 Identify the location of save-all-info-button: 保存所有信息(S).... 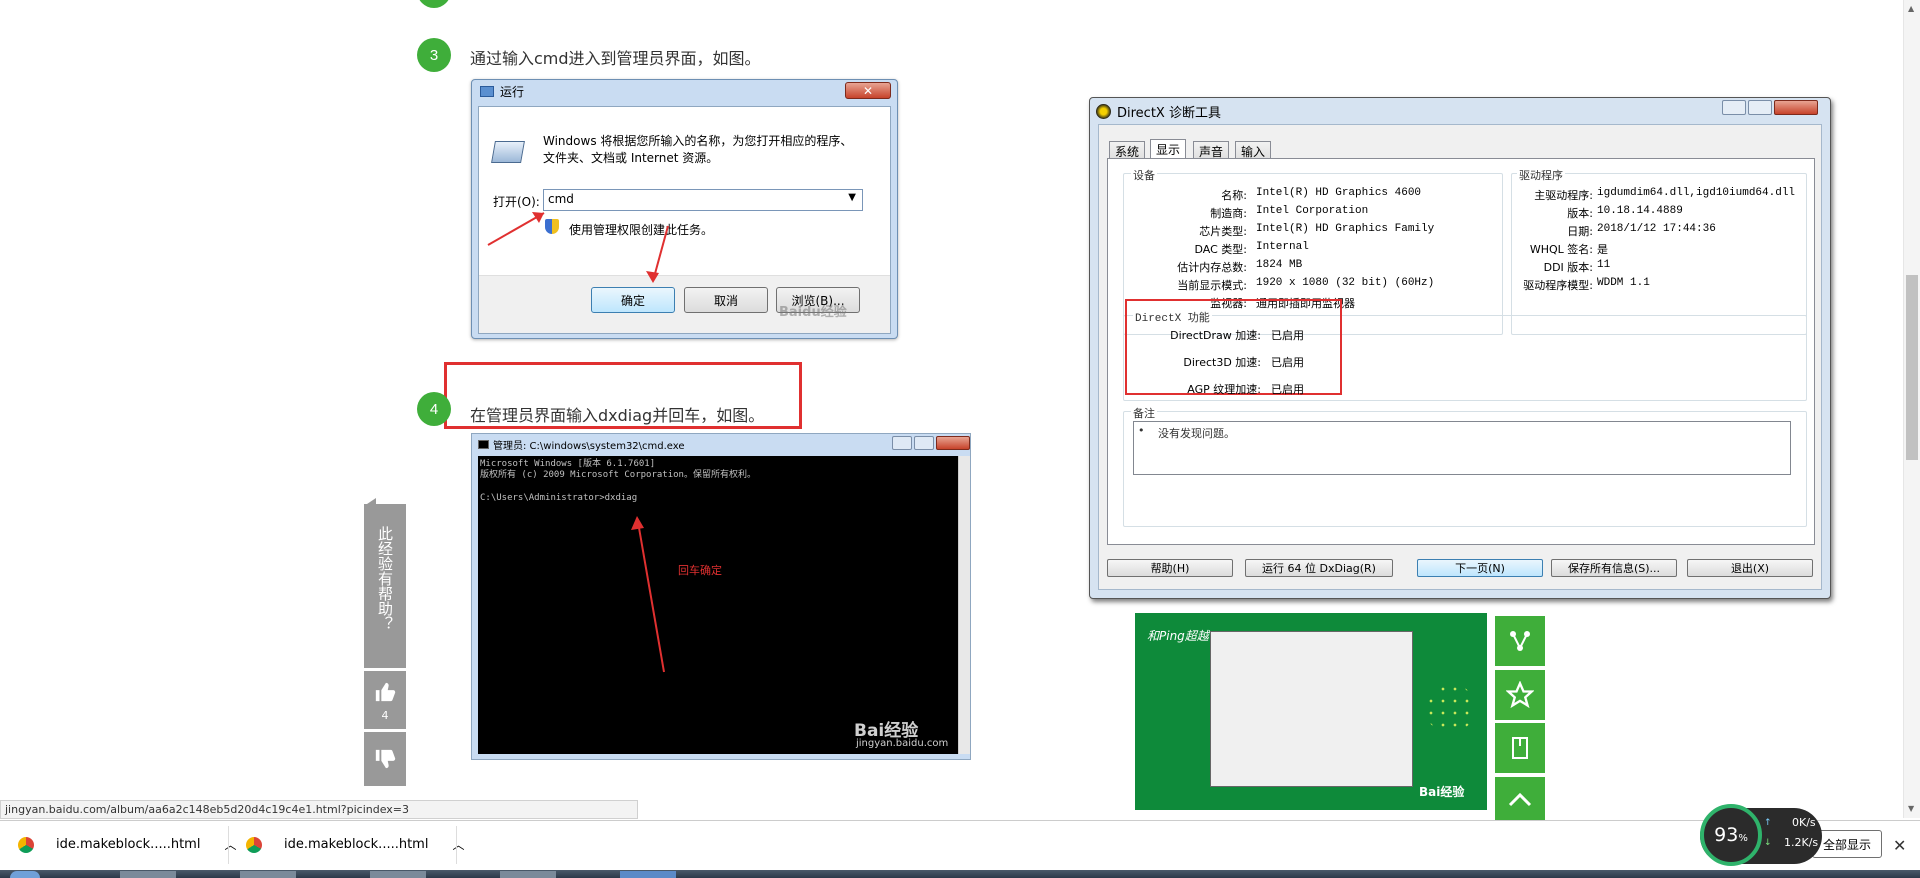
(1614, 568).